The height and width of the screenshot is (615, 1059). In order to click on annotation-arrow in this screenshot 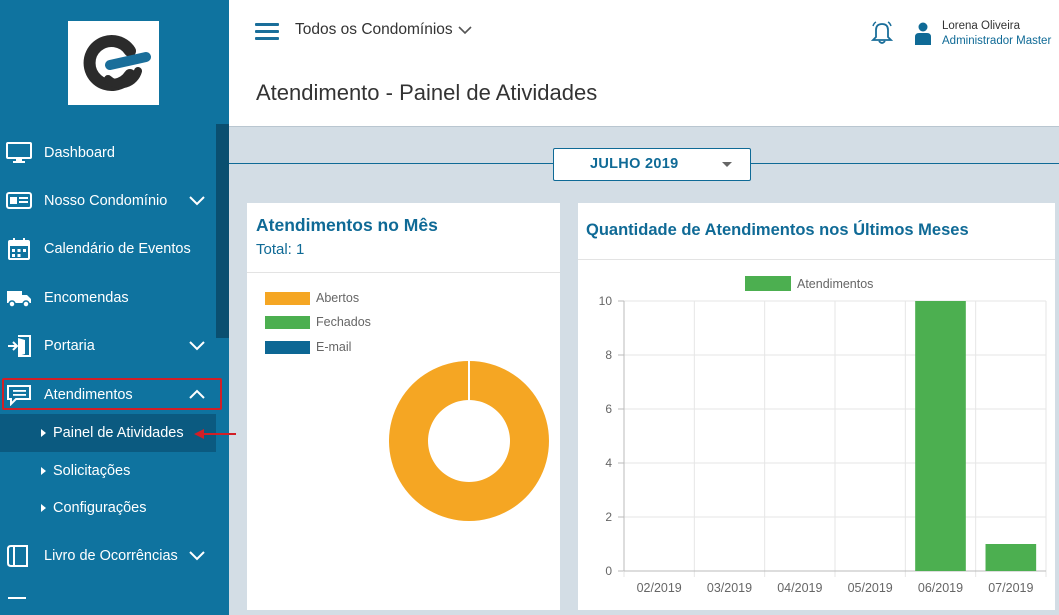, I will do `click(215, 434)`.